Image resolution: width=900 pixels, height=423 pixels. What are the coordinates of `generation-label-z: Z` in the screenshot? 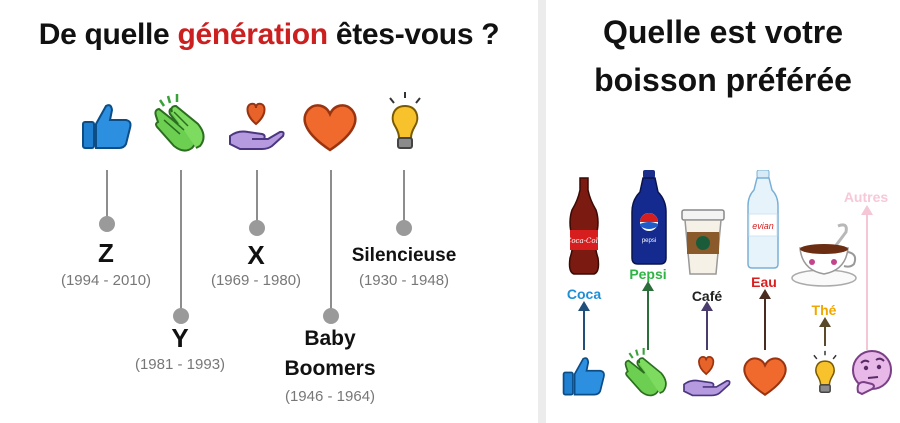 It's located at (106, 253).